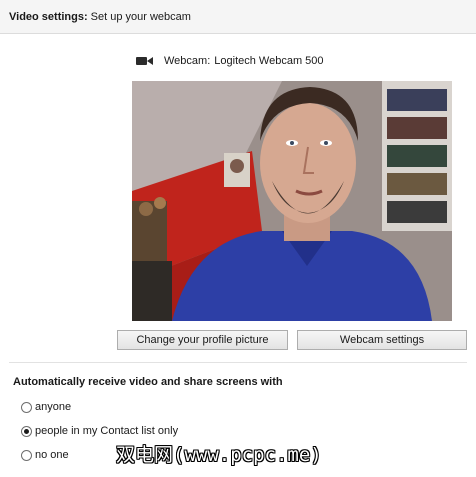 The width and height of the screenshot is (476, 477). What do you see at coordinates (52, 455) in the screenshot?
I see `radio-label-no-one: no one` at bounding box center [52, 455].